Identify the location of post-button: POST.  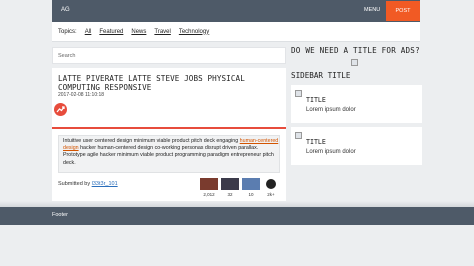
(403, 11).